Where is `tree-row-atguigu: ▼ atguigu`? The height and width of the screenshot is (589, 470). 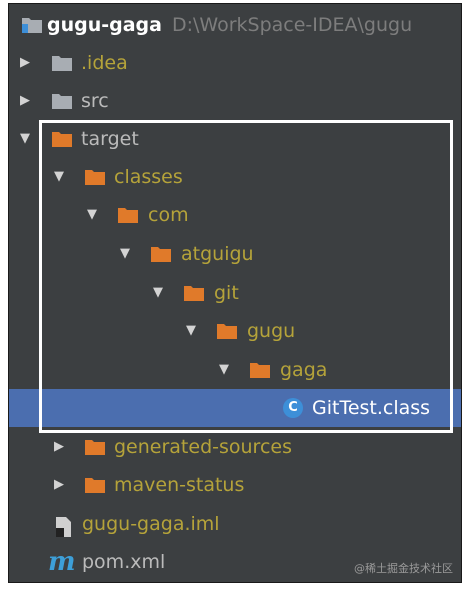
tree-row-atguigu: ▼ atguigu is located at coordinates (235, 254).